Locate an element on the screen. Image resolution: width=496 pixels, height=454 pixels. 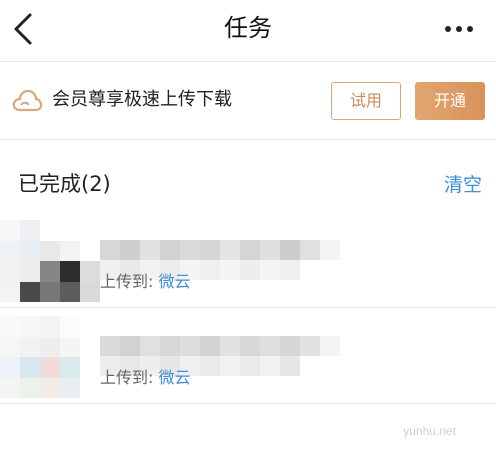
vip-promo-text: 会员尊享极速上传下载 is located at coordinates (142, 99).